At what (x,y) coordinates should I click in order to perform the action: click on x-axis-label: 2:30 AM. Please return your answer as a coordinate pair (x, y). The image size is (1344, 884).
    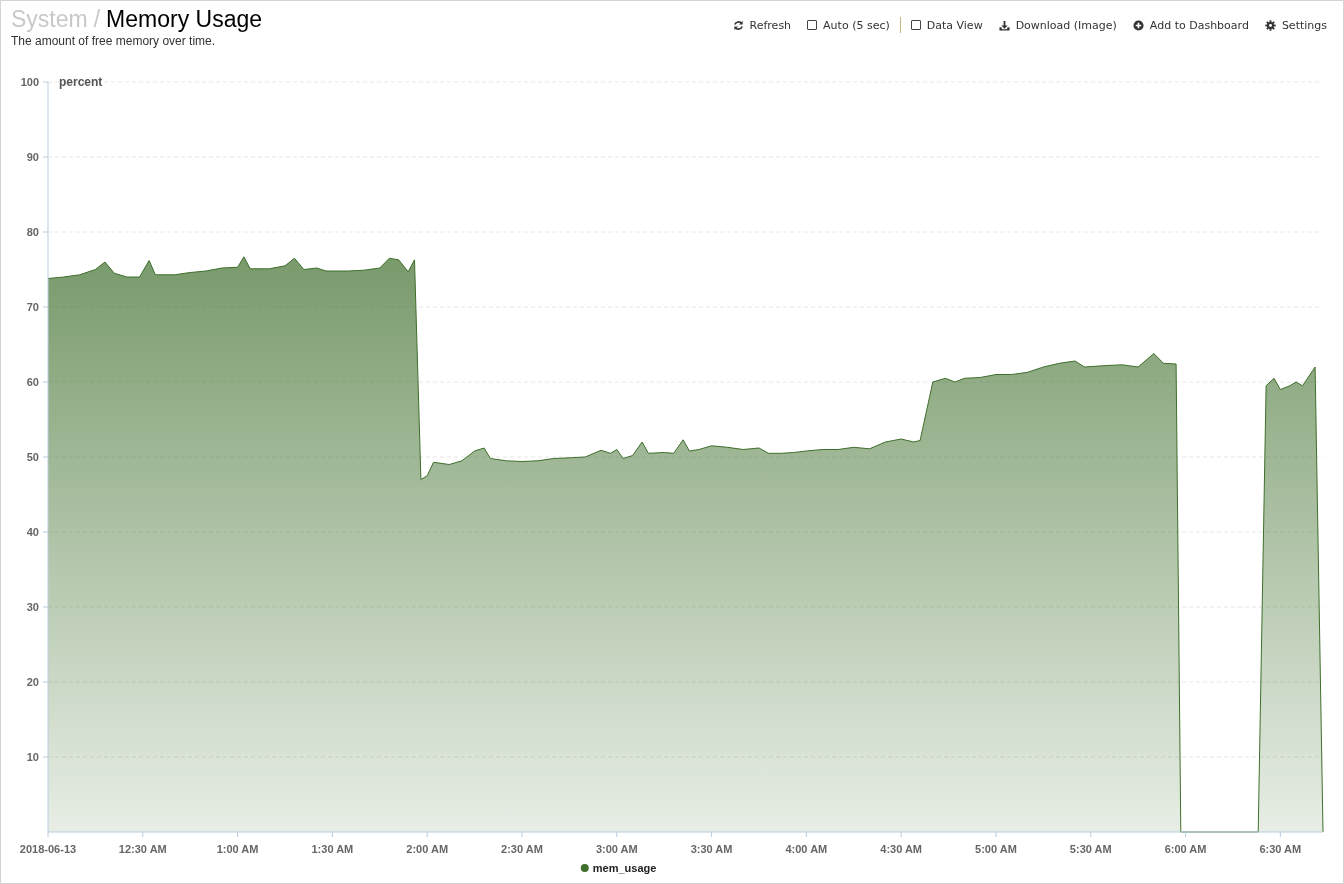
    Looking at the image, I should click on (522, 849).